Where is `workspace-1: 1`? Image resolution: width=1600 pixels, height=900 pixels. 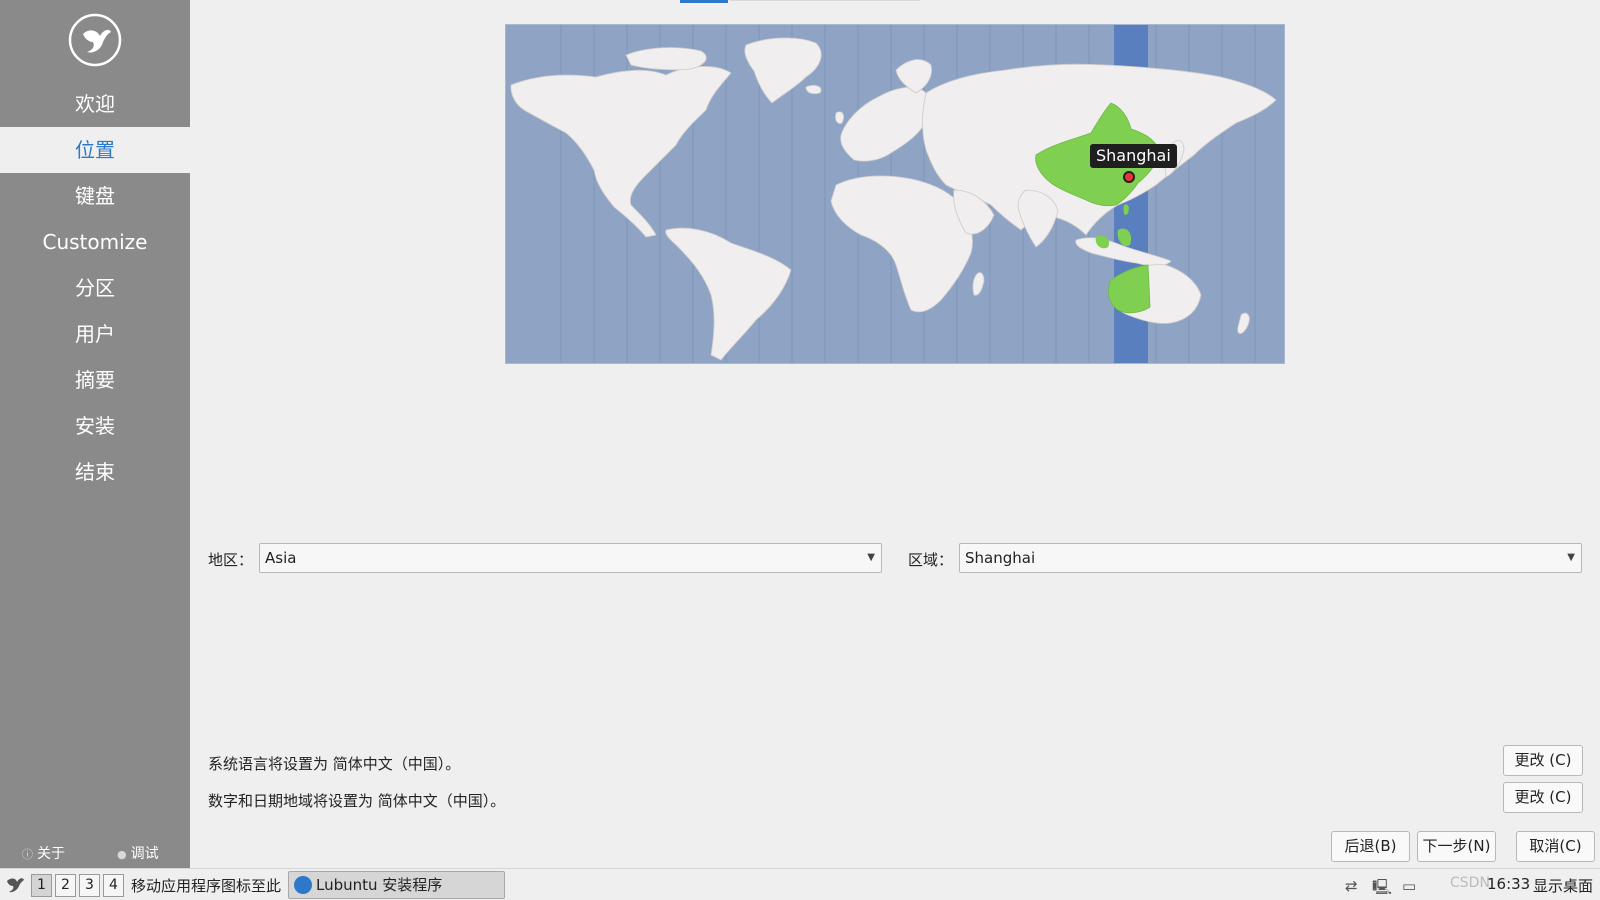
workspace-1: 1 is located at coordinates (41, 885).